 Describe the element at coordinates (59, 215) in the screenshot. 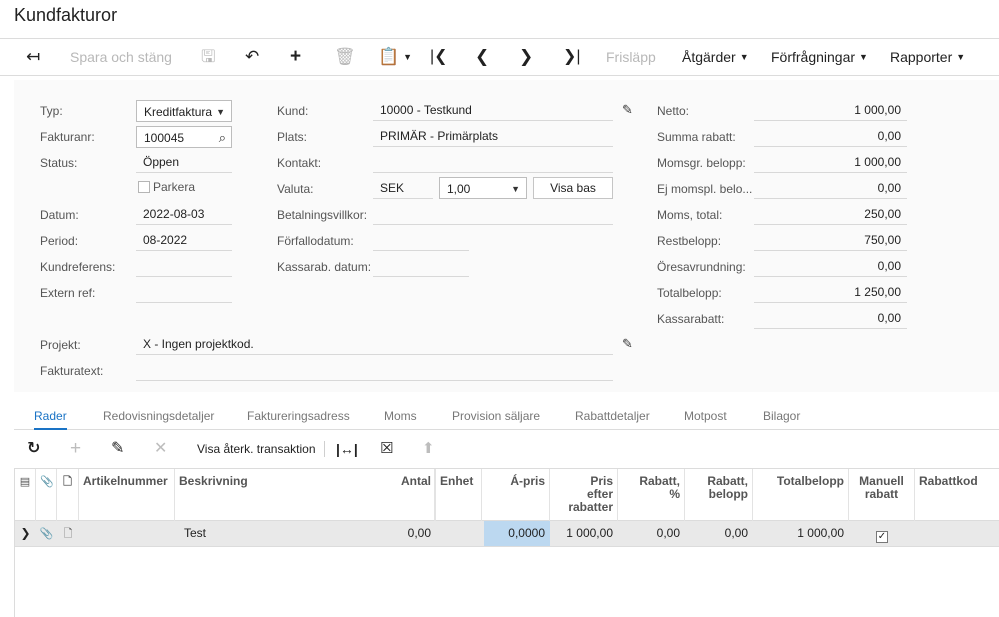

I see `datum-label: Datum:` at that location.